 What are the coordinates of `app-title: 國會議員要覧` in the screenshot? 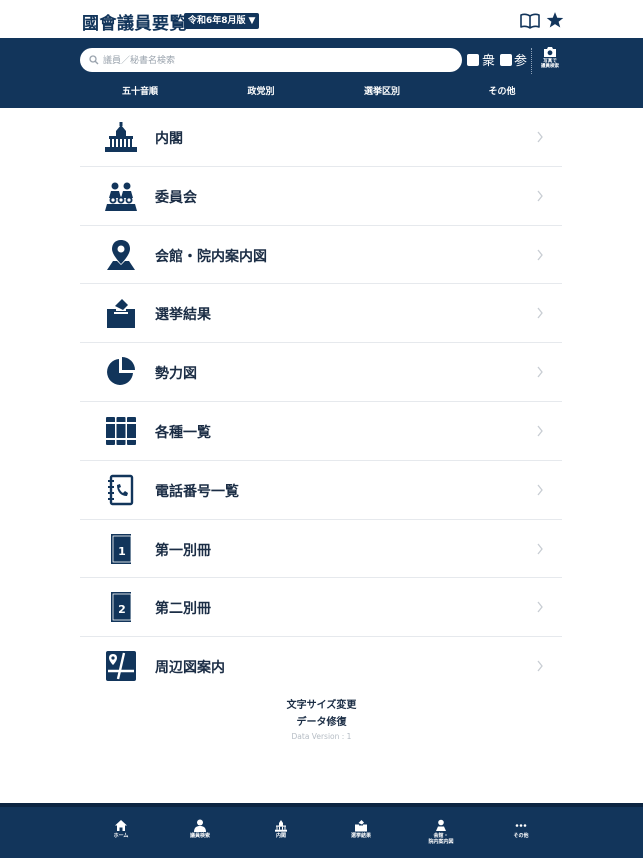 It's located at (134, 24).